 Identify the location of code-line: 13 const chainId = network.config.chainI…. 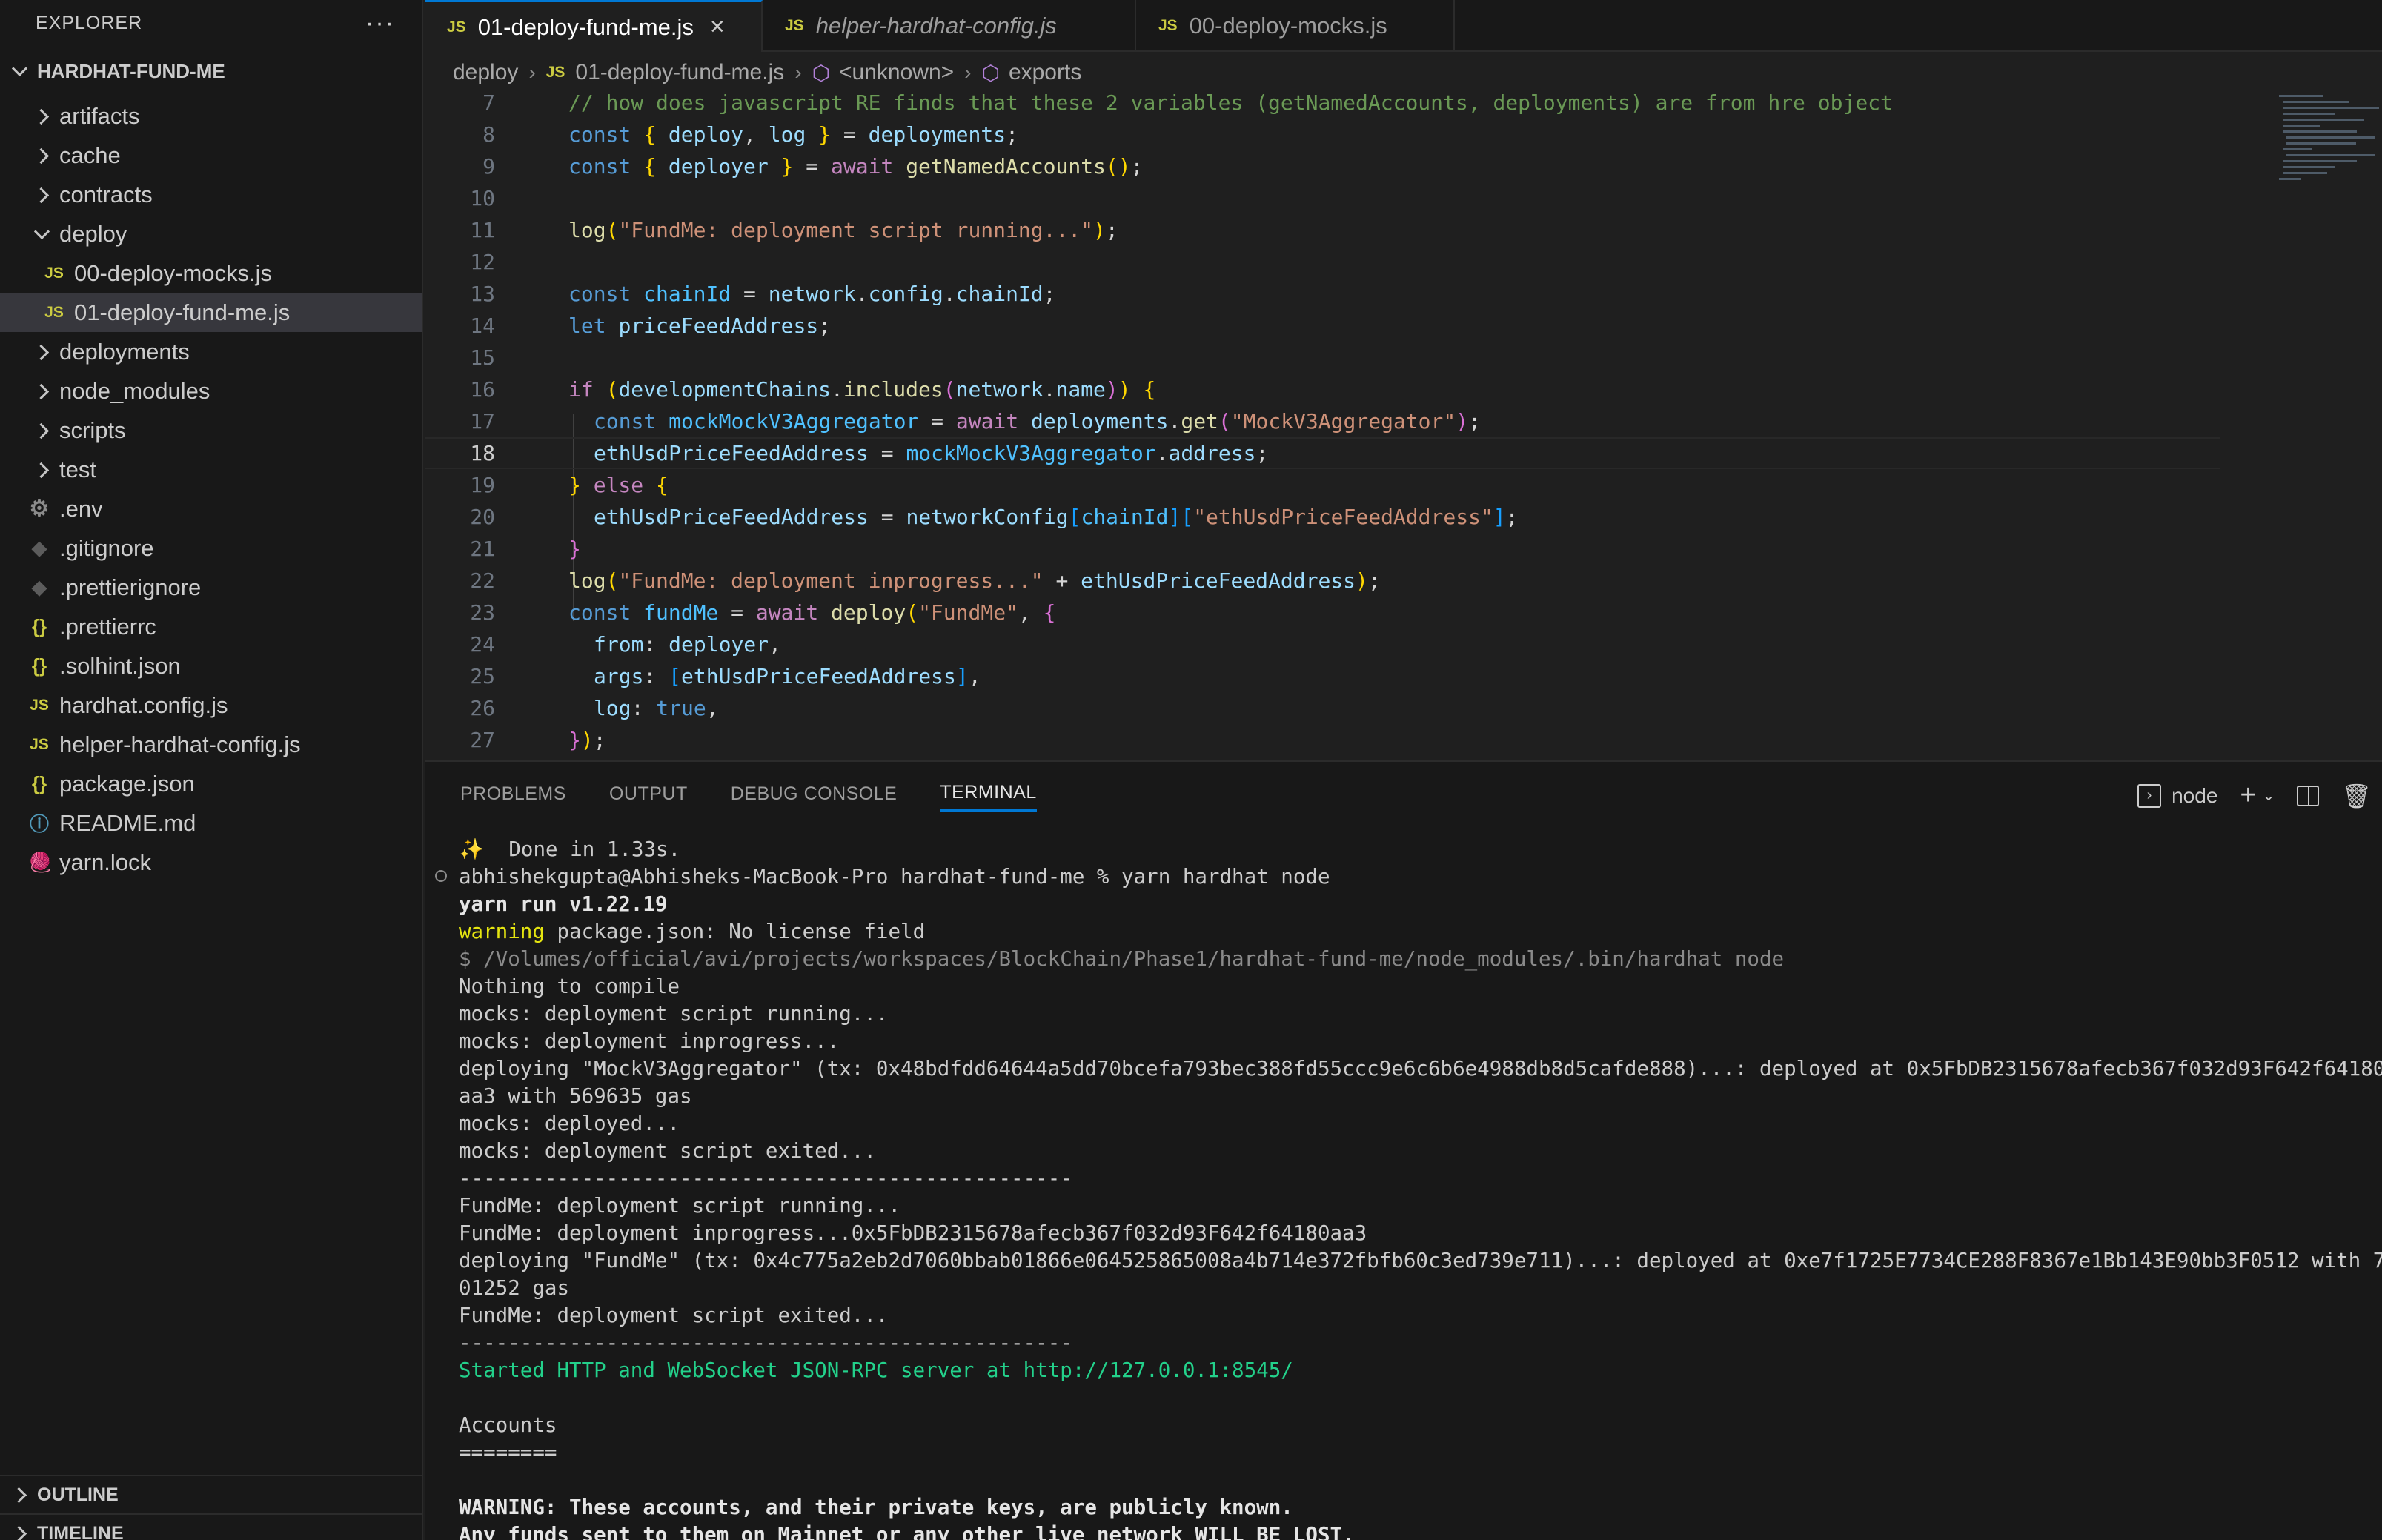
(1351, 294).